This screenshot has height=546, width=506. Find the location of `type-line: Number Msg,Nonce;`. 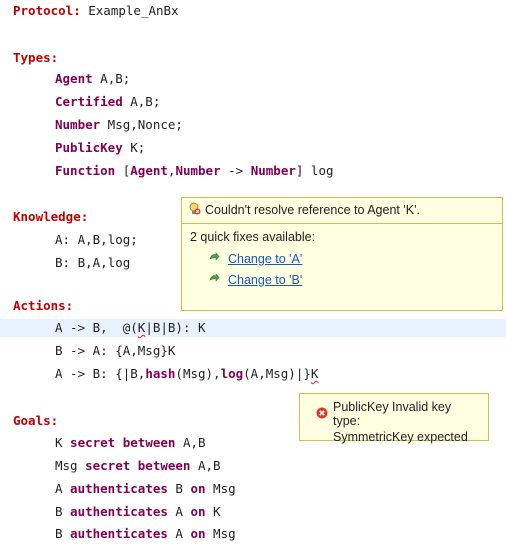

type-line: Number Msg,Nonce; is located at coordinates (119, 125).